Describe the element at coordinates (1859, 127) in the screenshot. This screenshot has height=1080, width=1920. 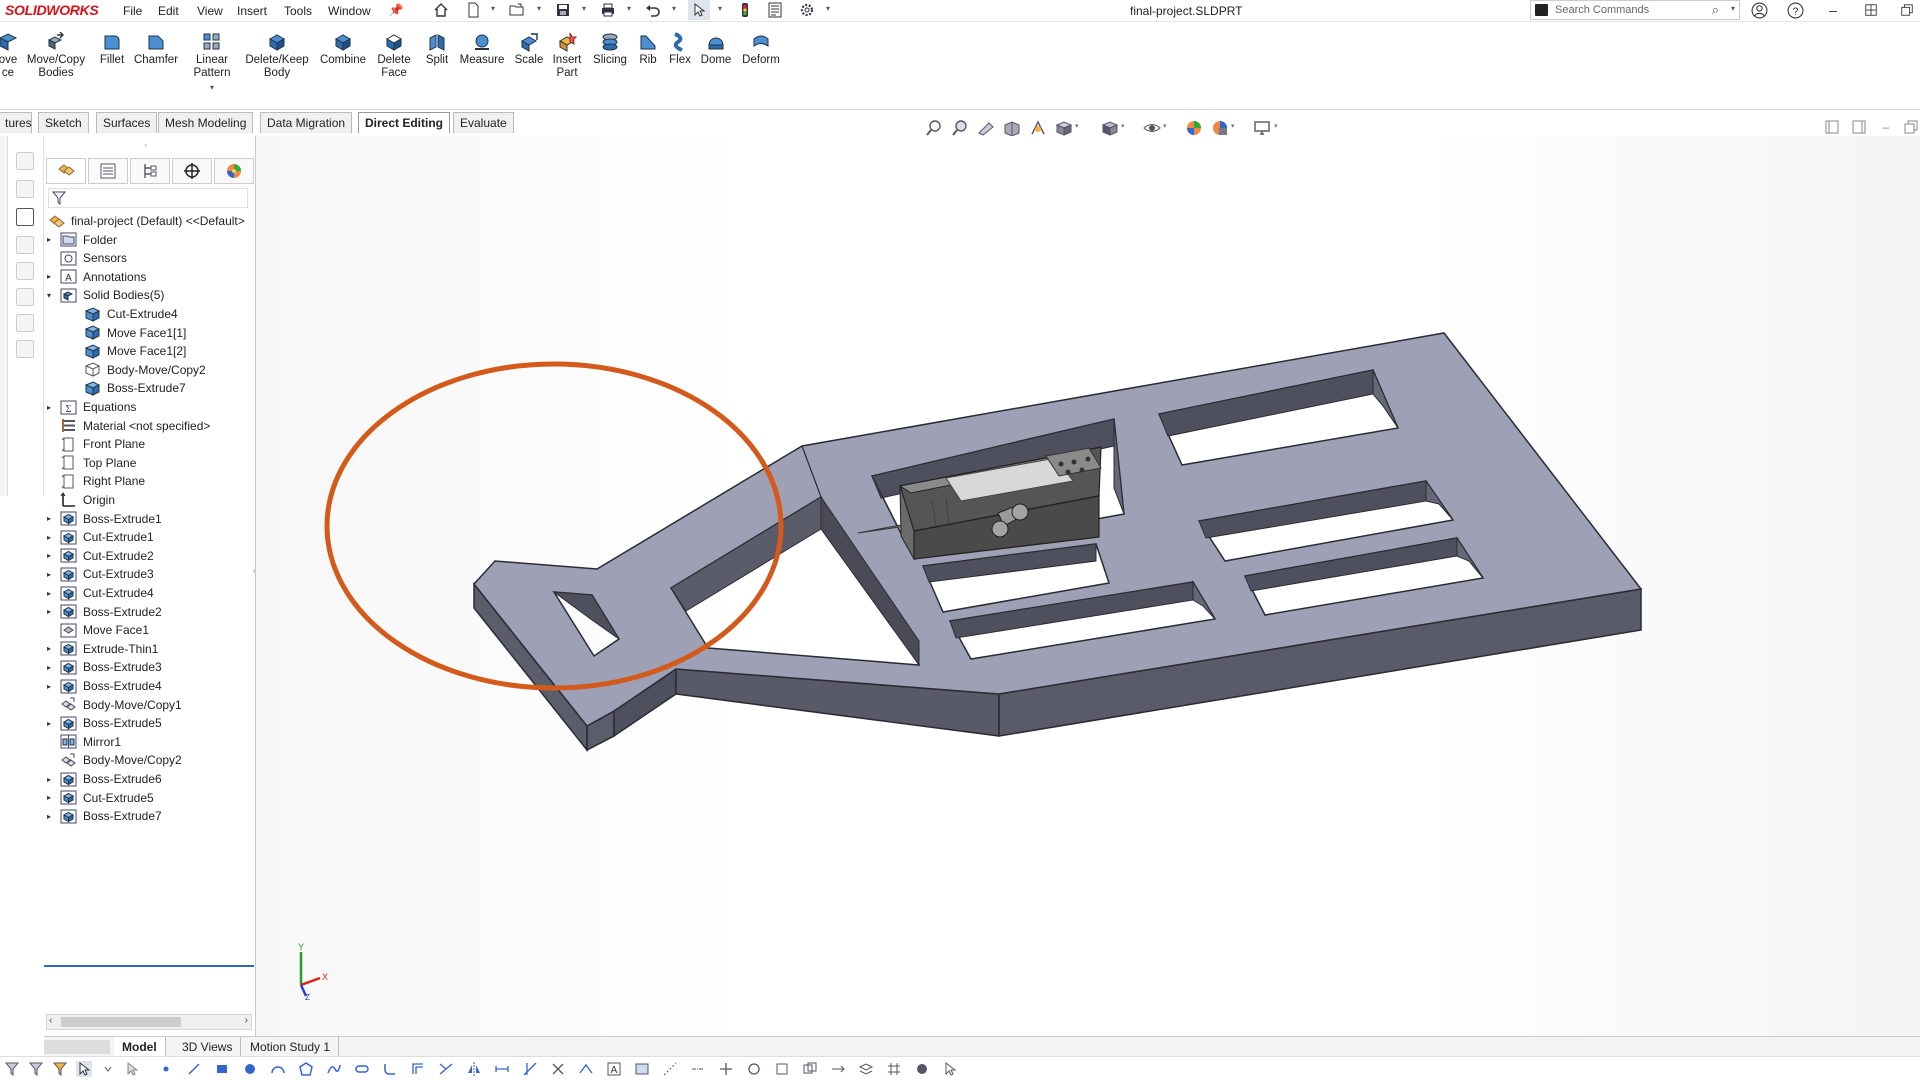
I see `split-view-icon` at that location.